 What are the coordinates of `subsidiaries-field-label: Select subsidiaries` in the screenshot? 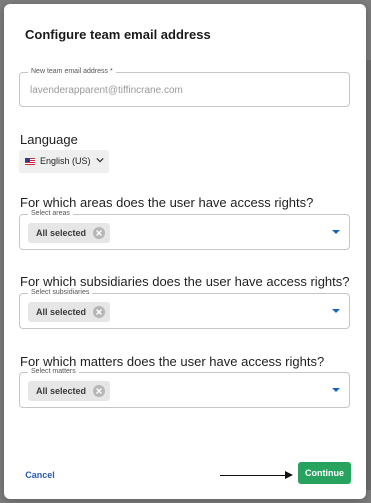 It's located at (60, 293).